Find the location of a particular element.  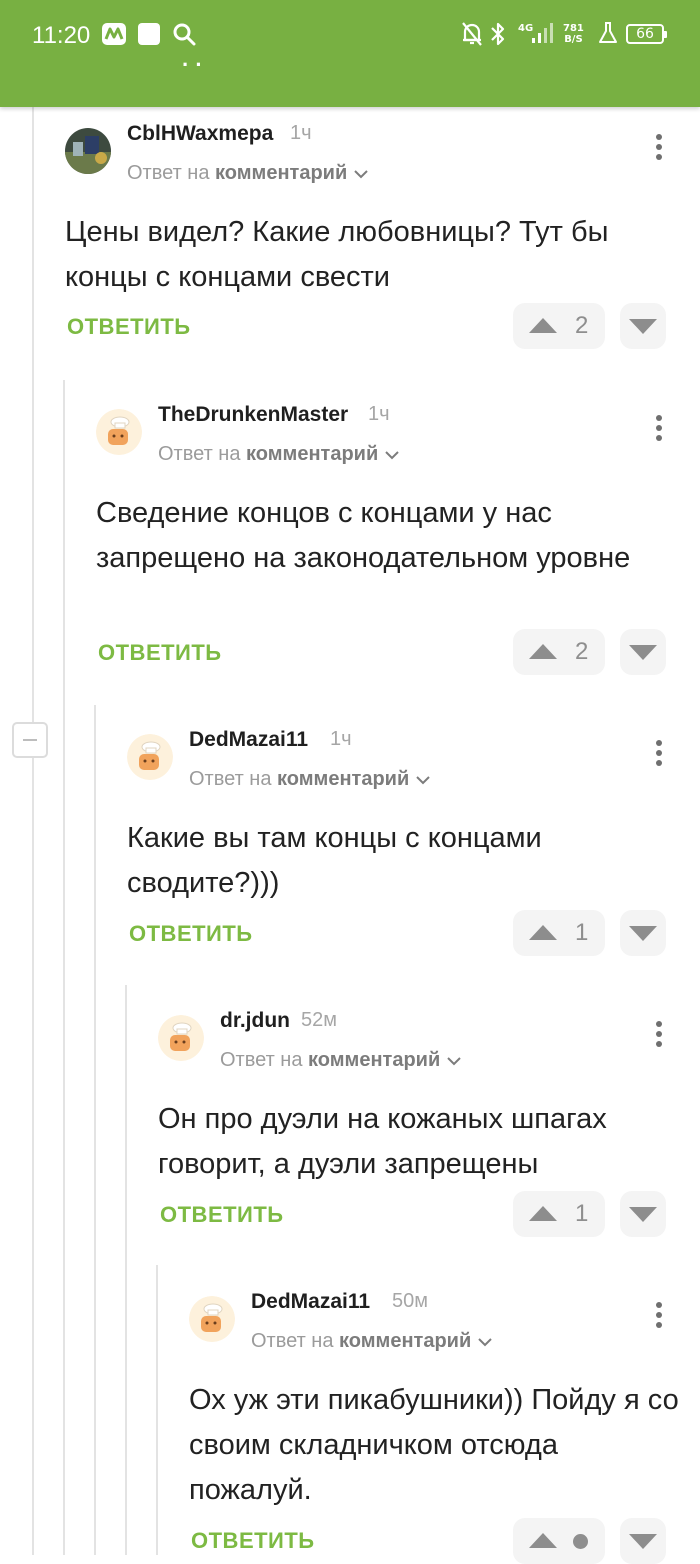

vote-loading-dot is located at coordinates (580, 1541).